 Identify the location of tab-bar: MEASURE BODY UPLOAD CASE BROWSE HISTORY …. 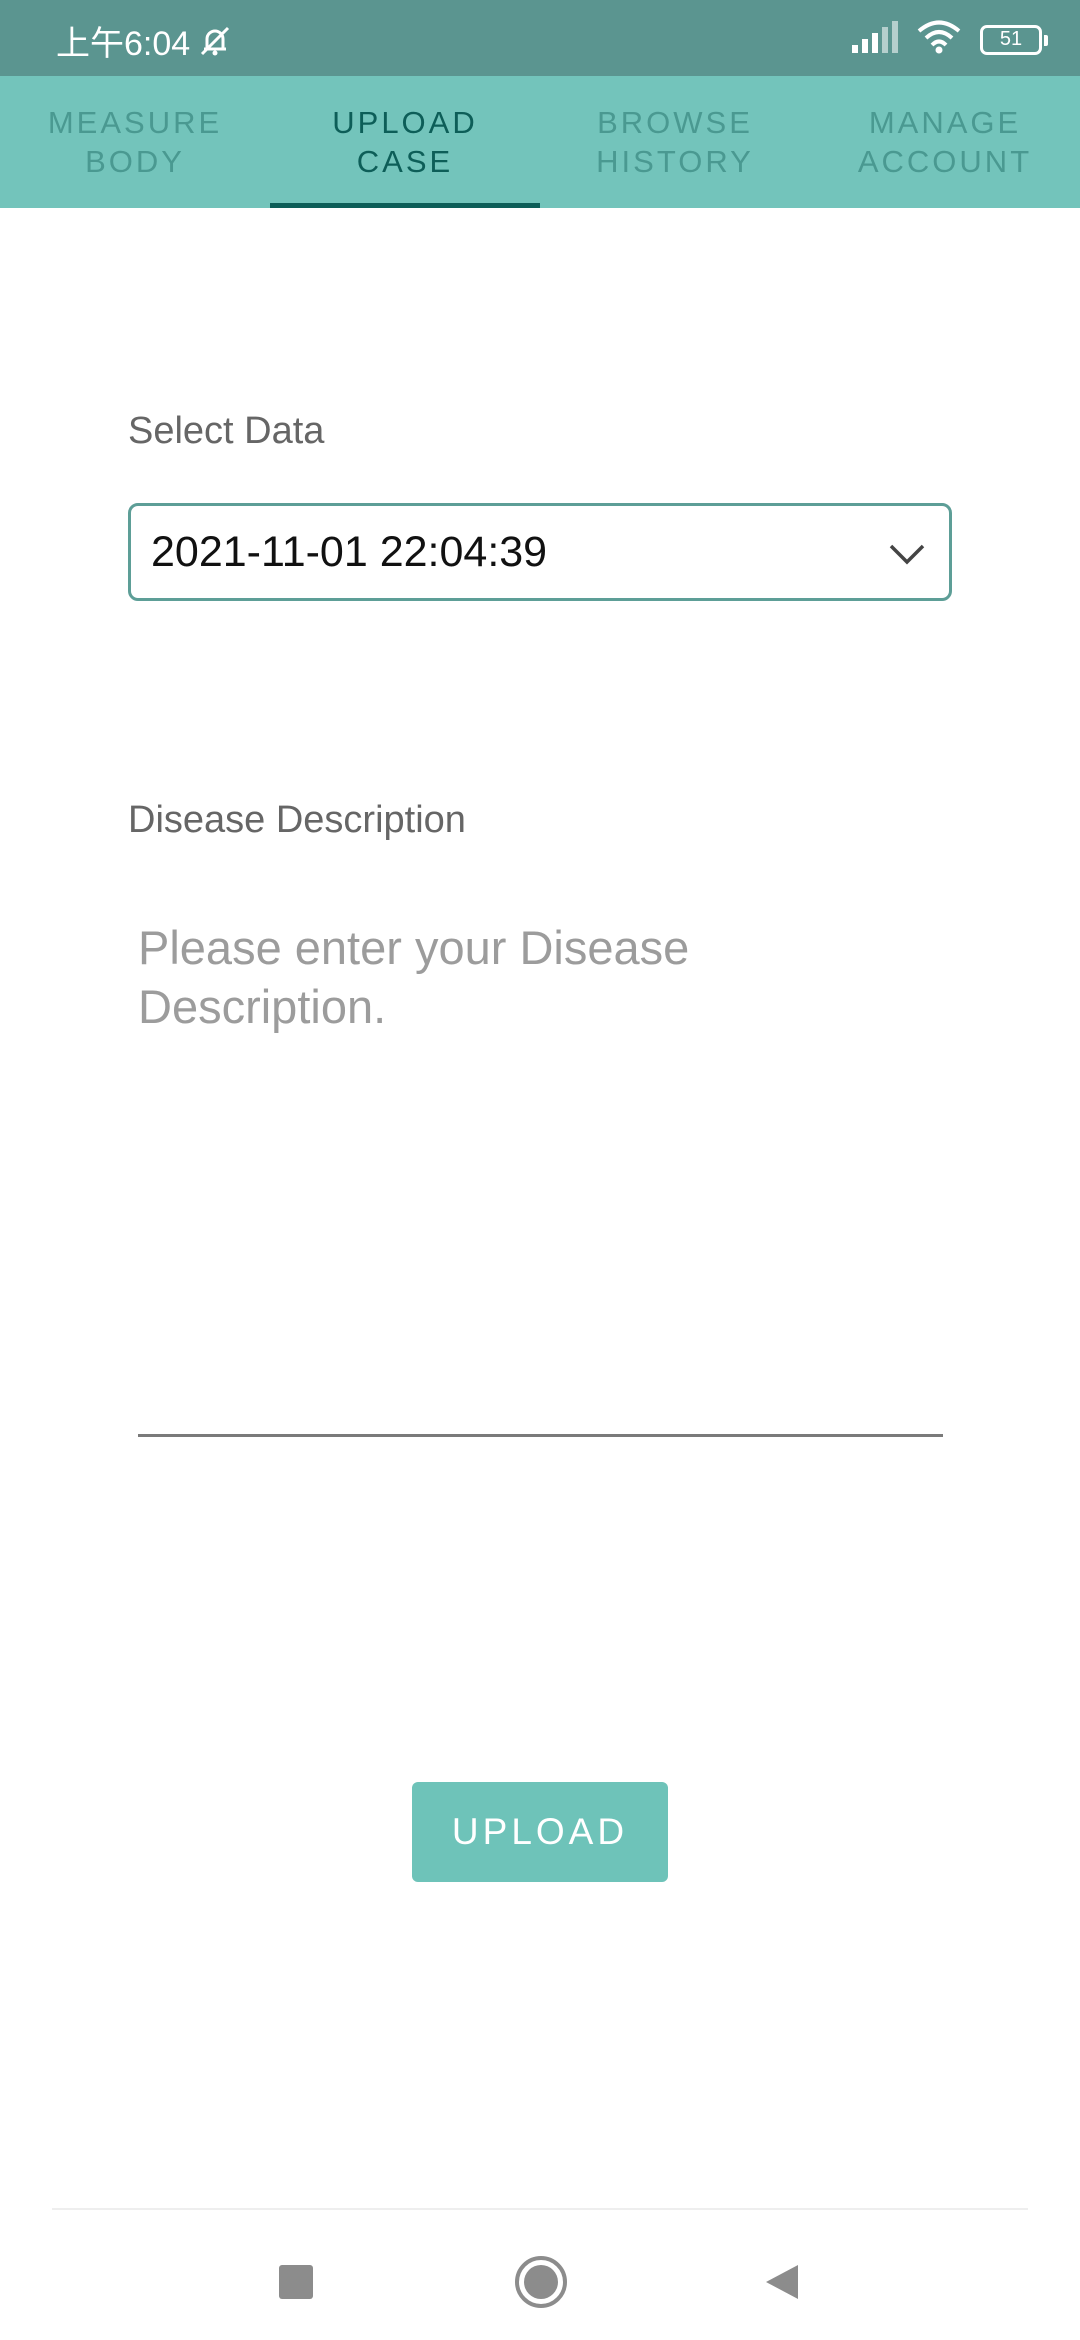
(540, 142).